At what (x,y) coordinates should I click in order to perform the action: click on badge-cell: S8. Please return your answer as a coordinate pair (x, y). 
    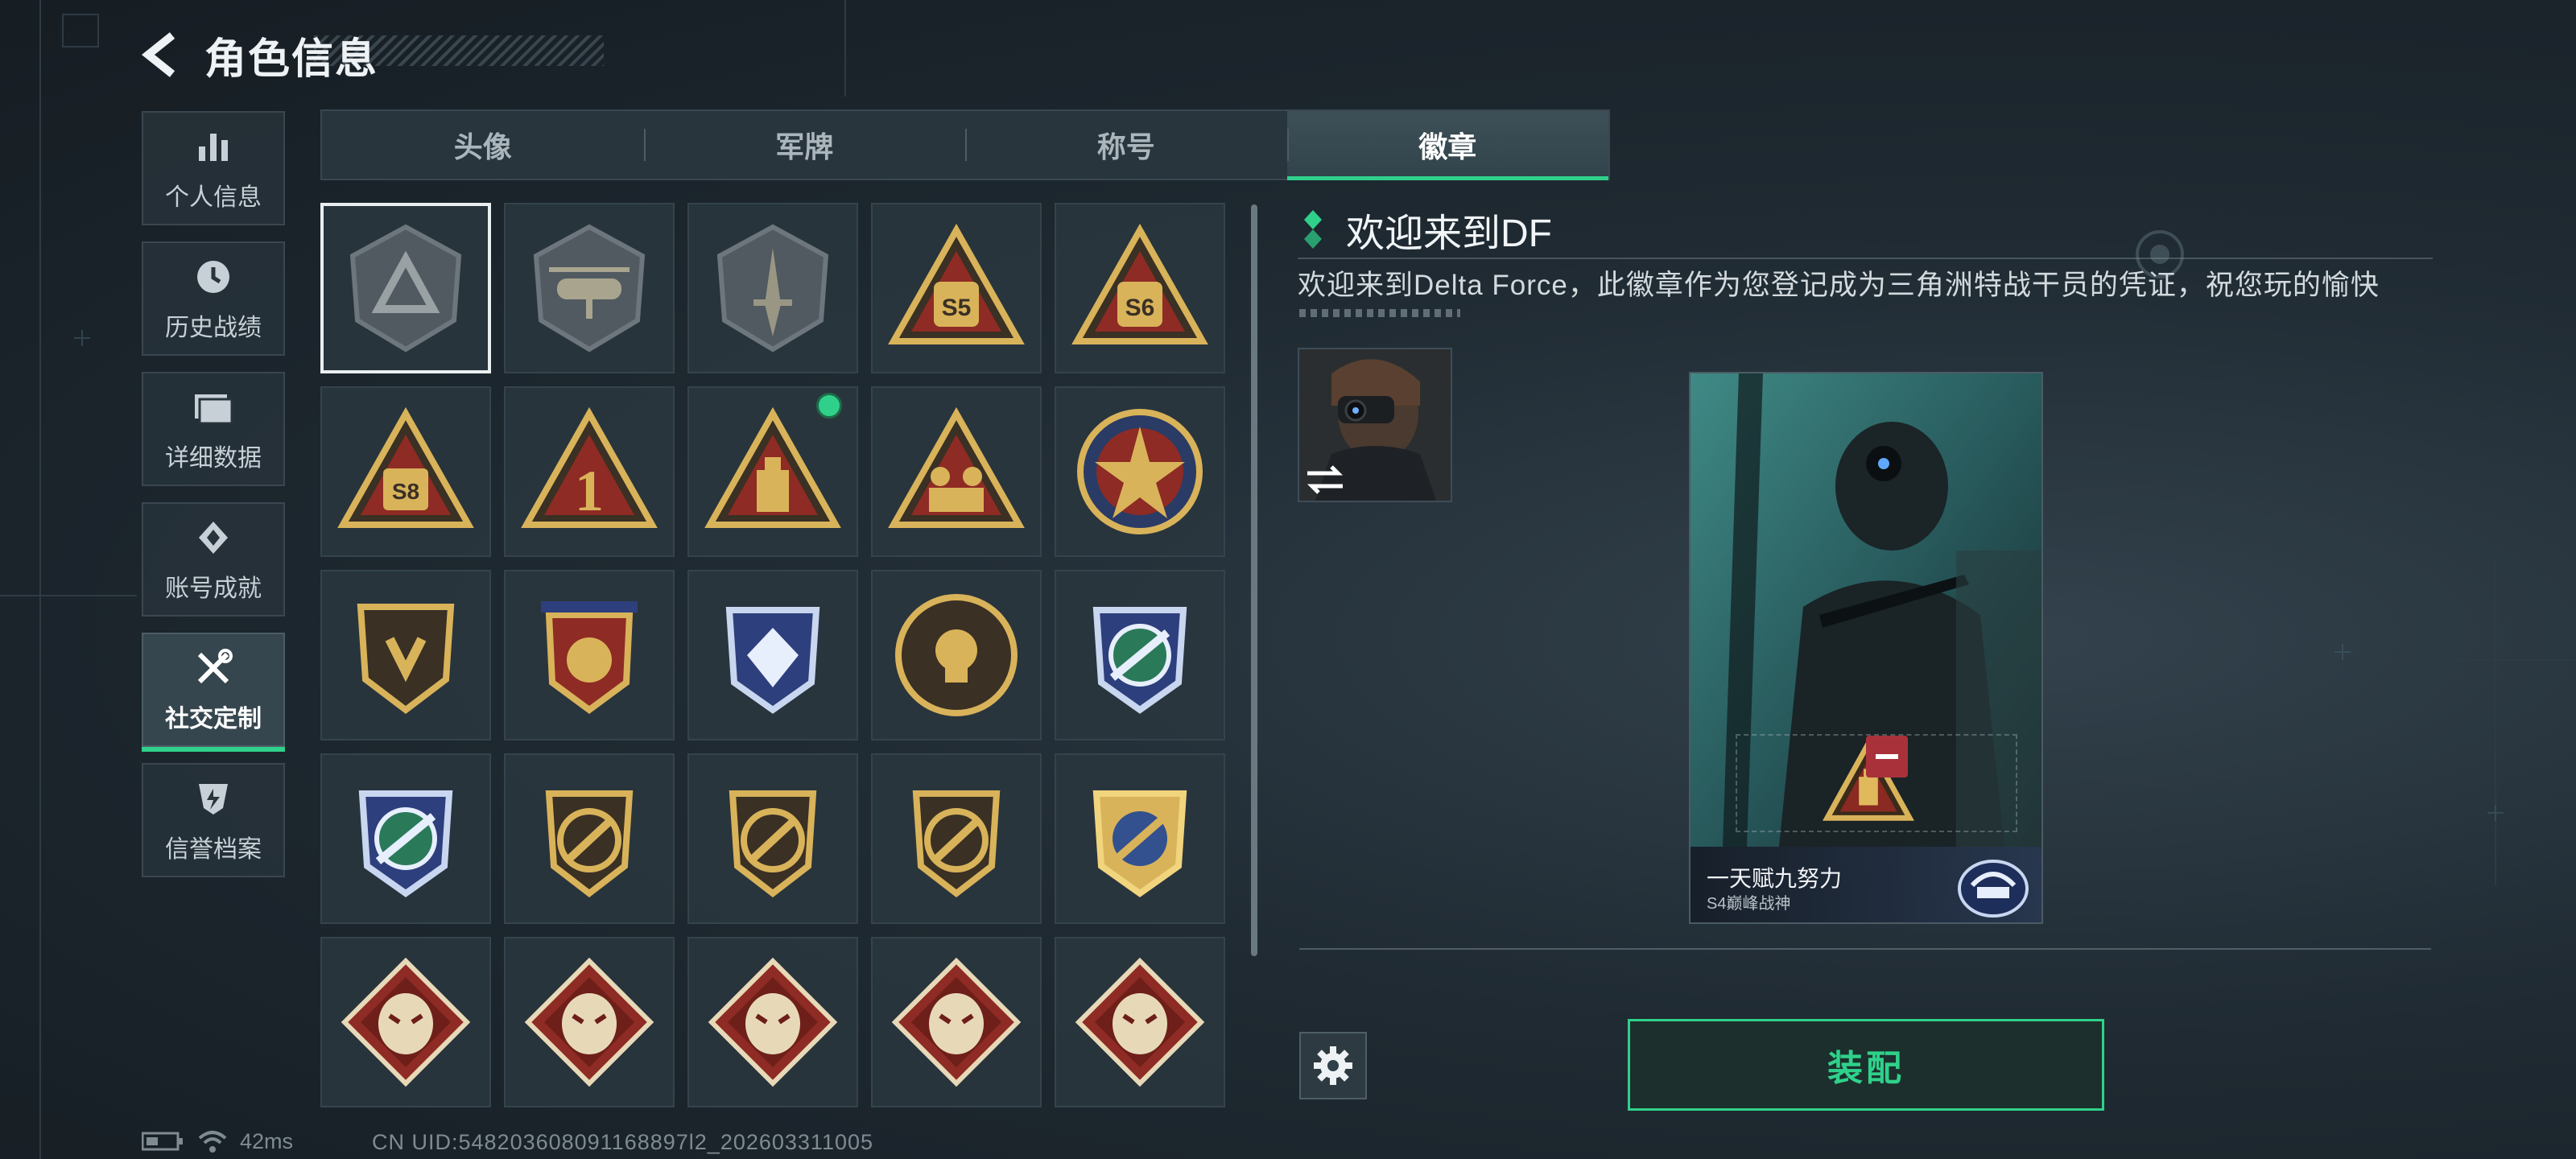
    Looking at the image, I should click on (405, 471).